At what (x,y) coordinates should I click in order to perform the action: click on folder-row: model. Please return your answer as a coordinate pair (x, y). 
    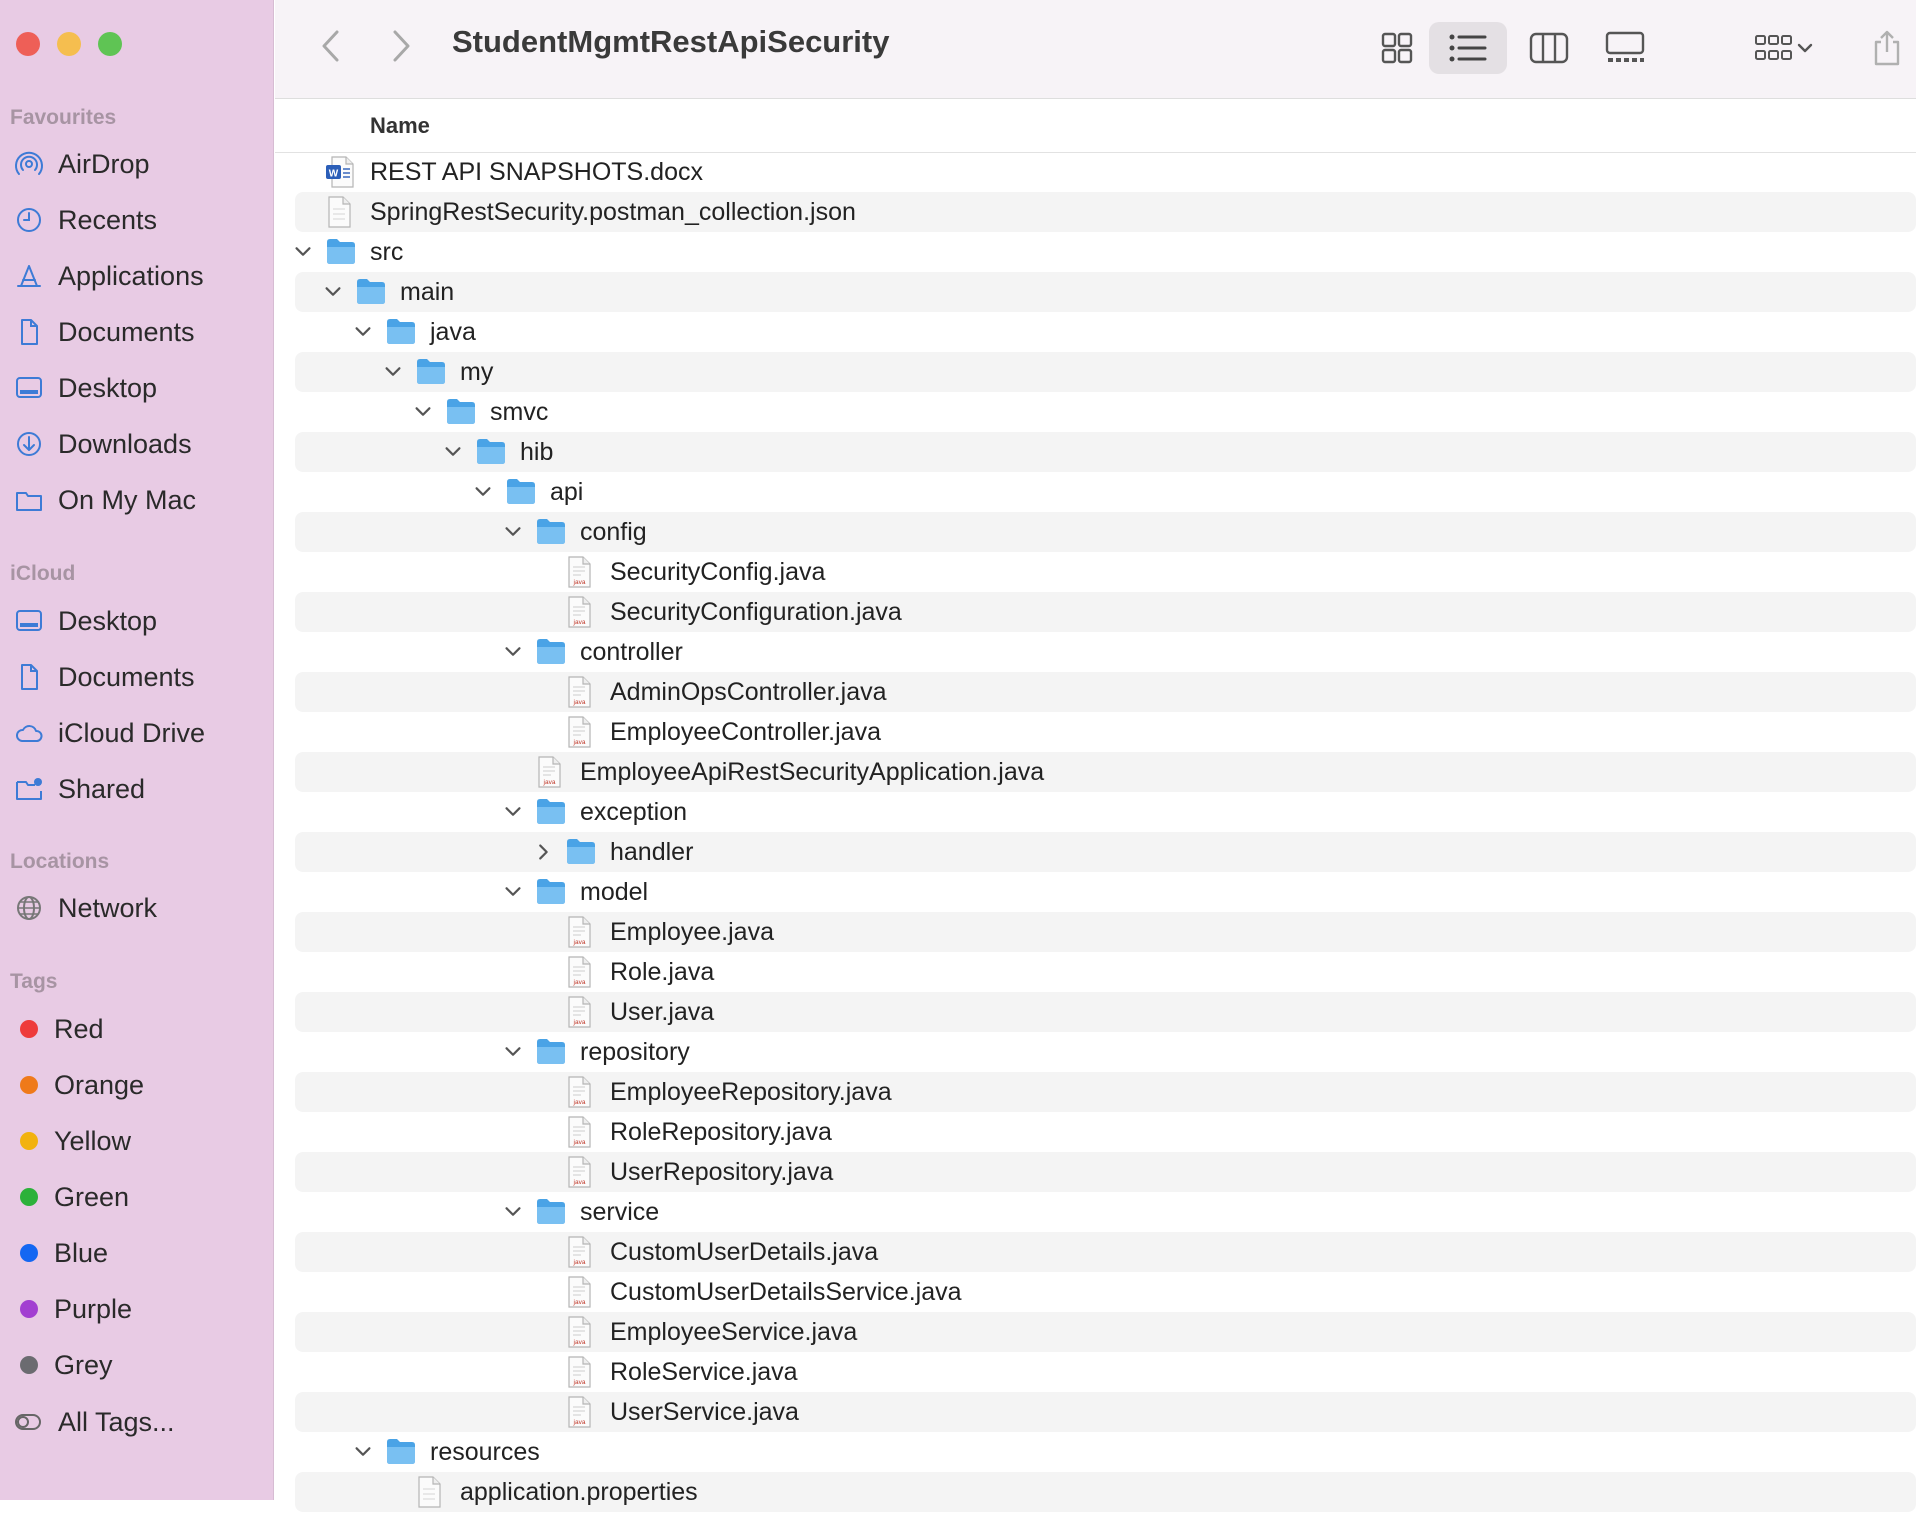
    Looking at the image, I should click on (1105, 892).